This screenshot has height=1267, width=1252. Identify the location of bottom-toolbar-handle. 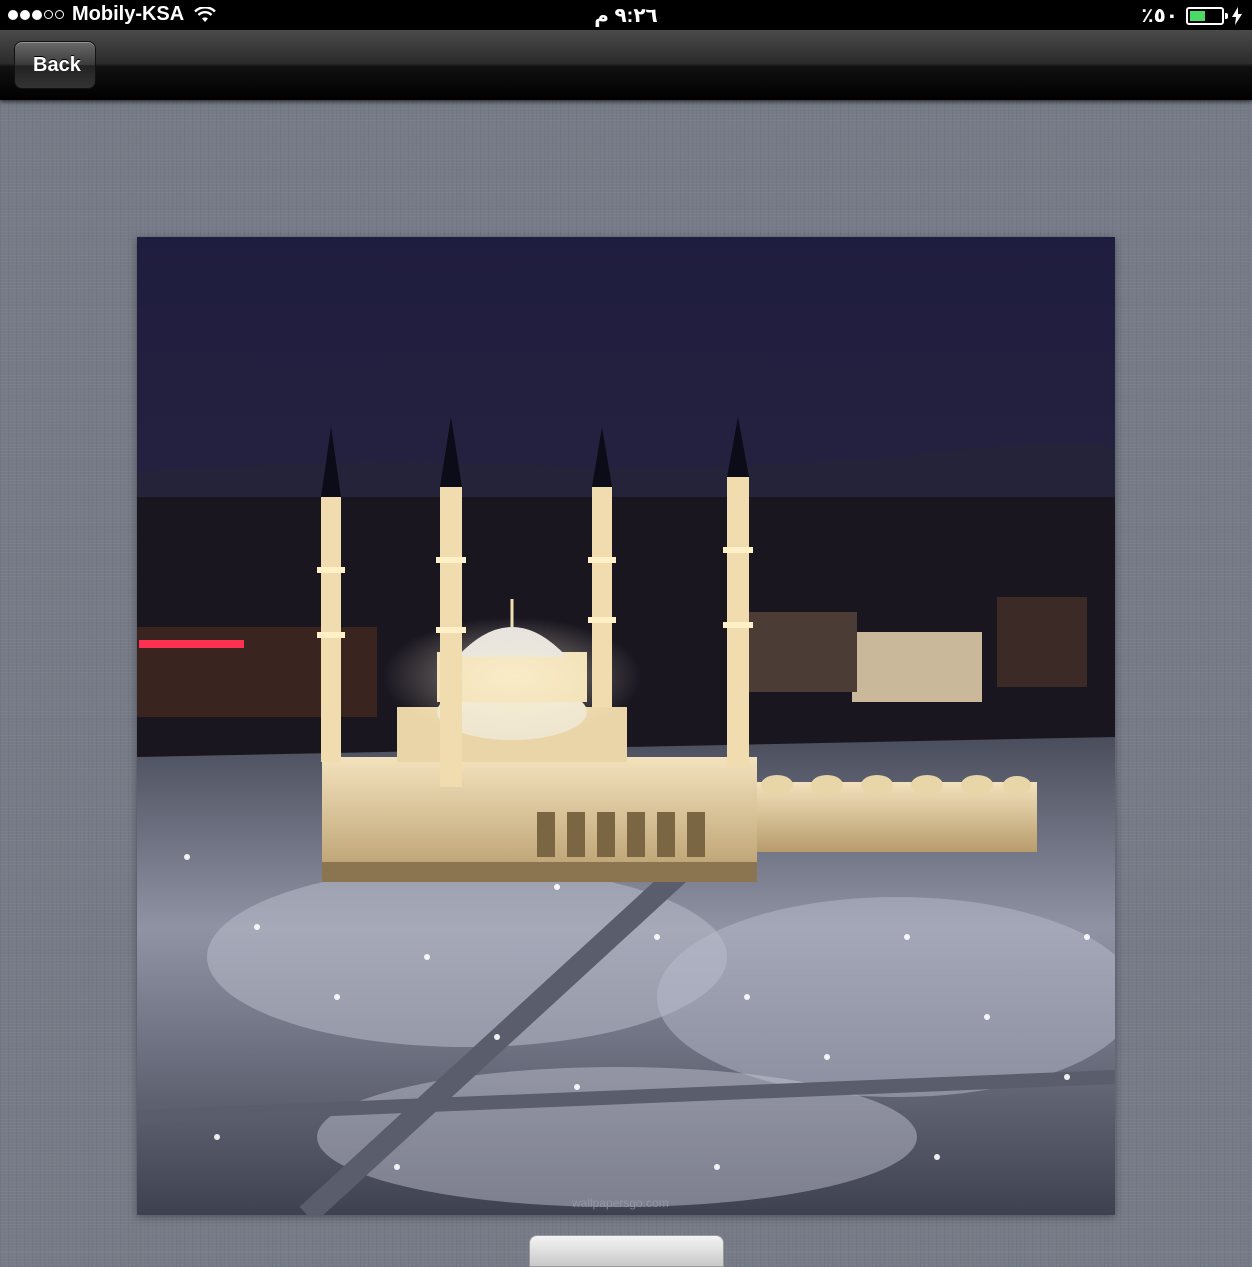
(626, 1251).